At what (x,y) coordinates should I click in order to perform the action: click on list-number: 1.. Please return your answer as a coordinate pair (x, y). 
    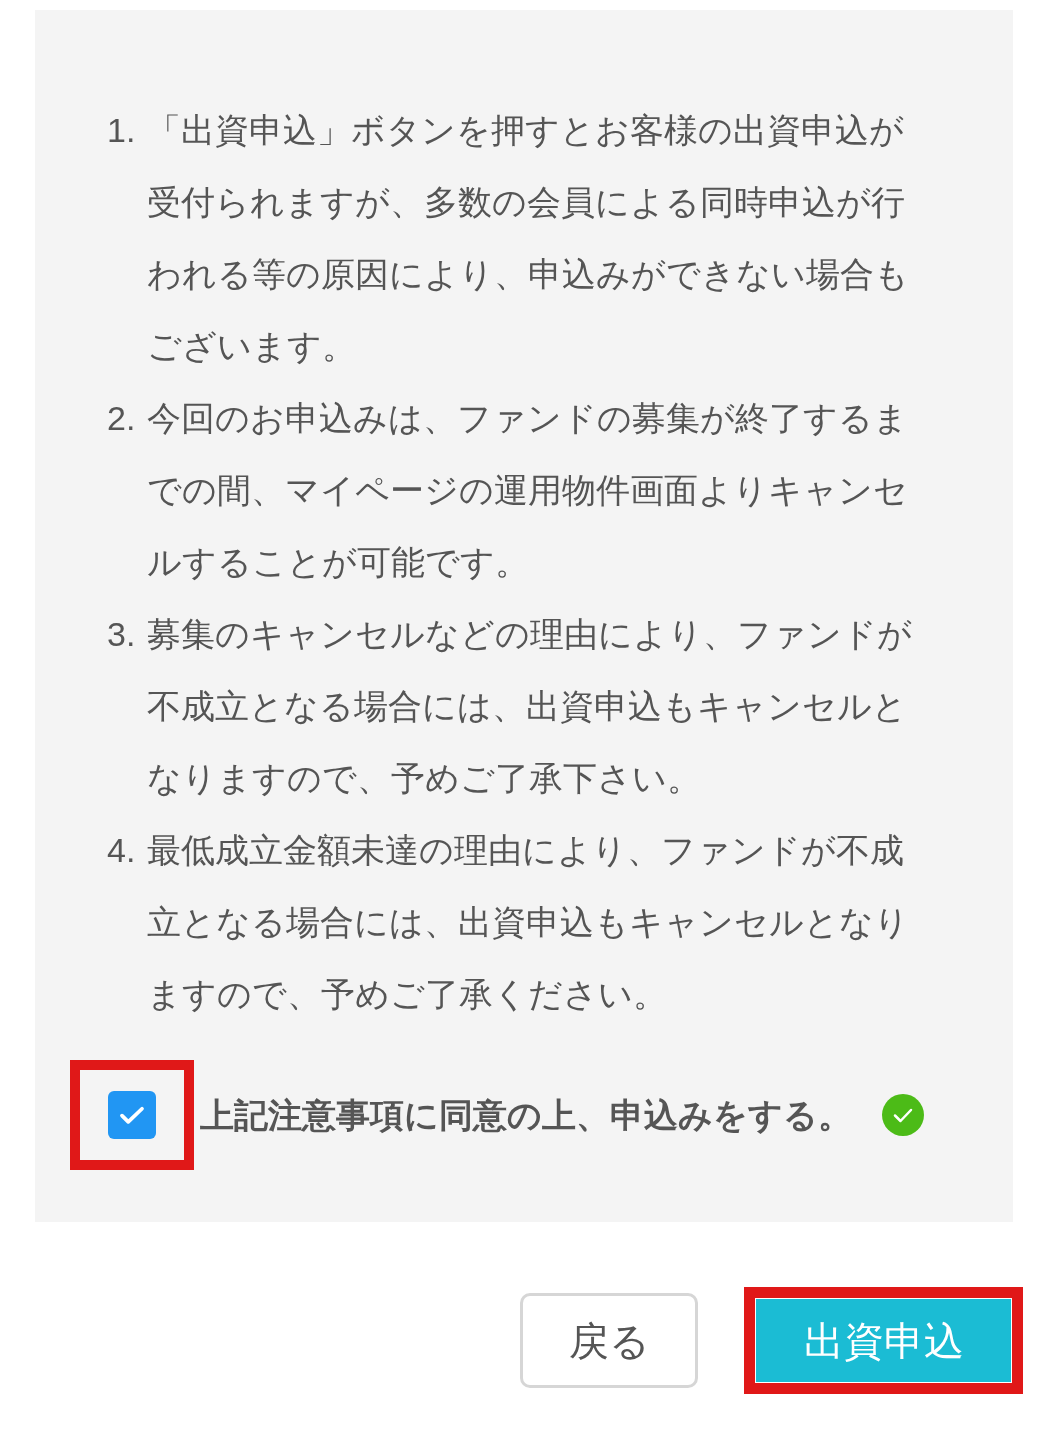
    Looking at the image, I should click on (122, 130).